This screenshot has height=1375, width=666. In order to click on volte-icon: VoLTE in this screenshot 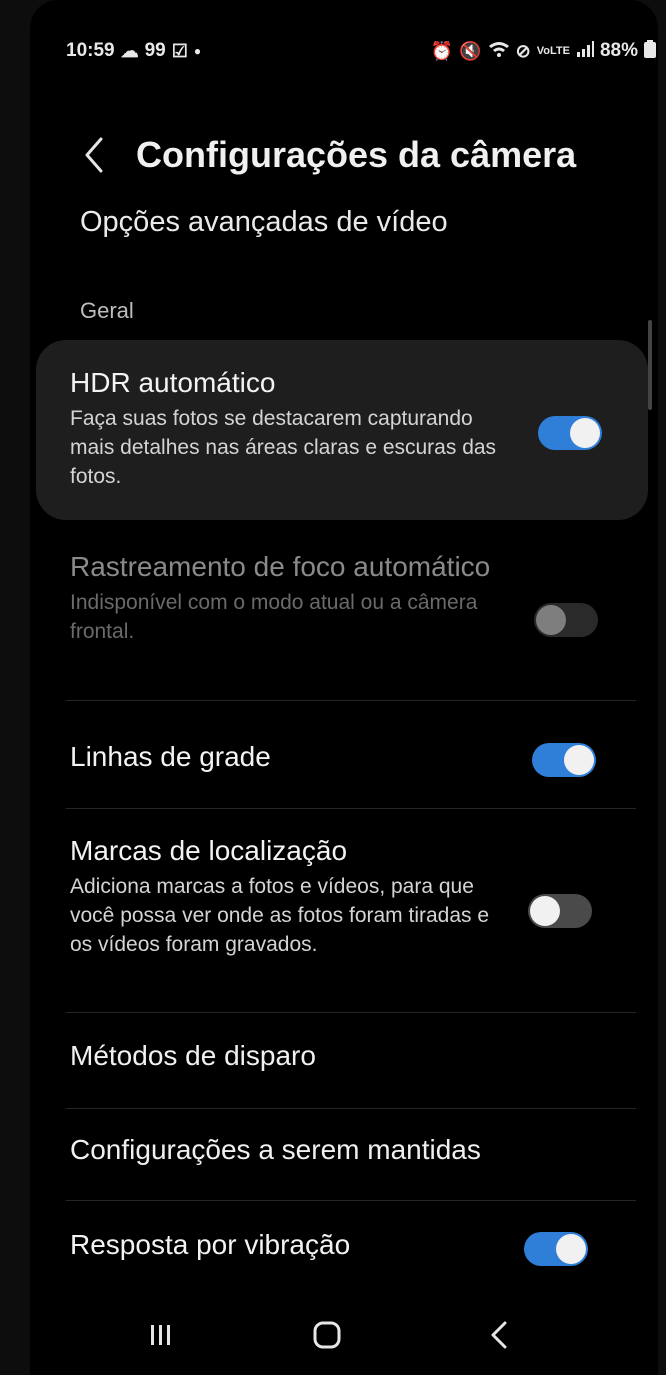, I will do `click(553, 51)`.